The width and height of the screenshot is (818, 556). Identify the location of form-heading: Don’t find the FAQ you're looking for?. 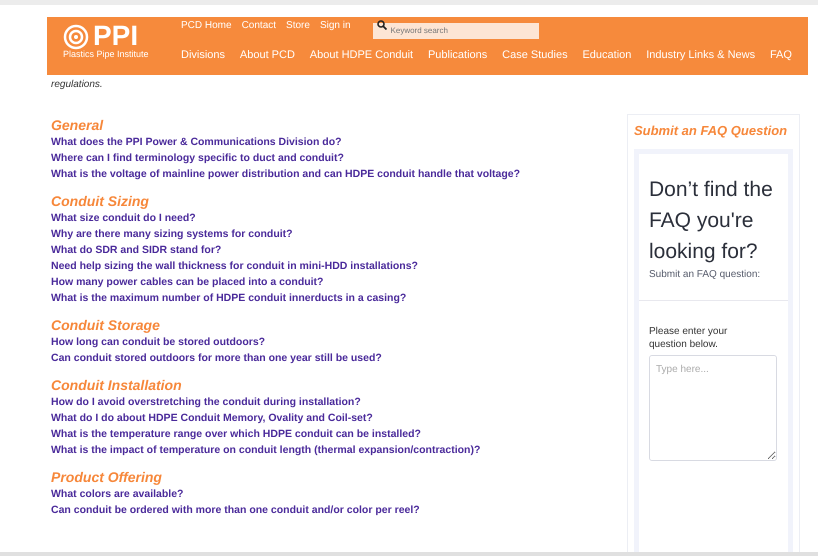
(711, 220).